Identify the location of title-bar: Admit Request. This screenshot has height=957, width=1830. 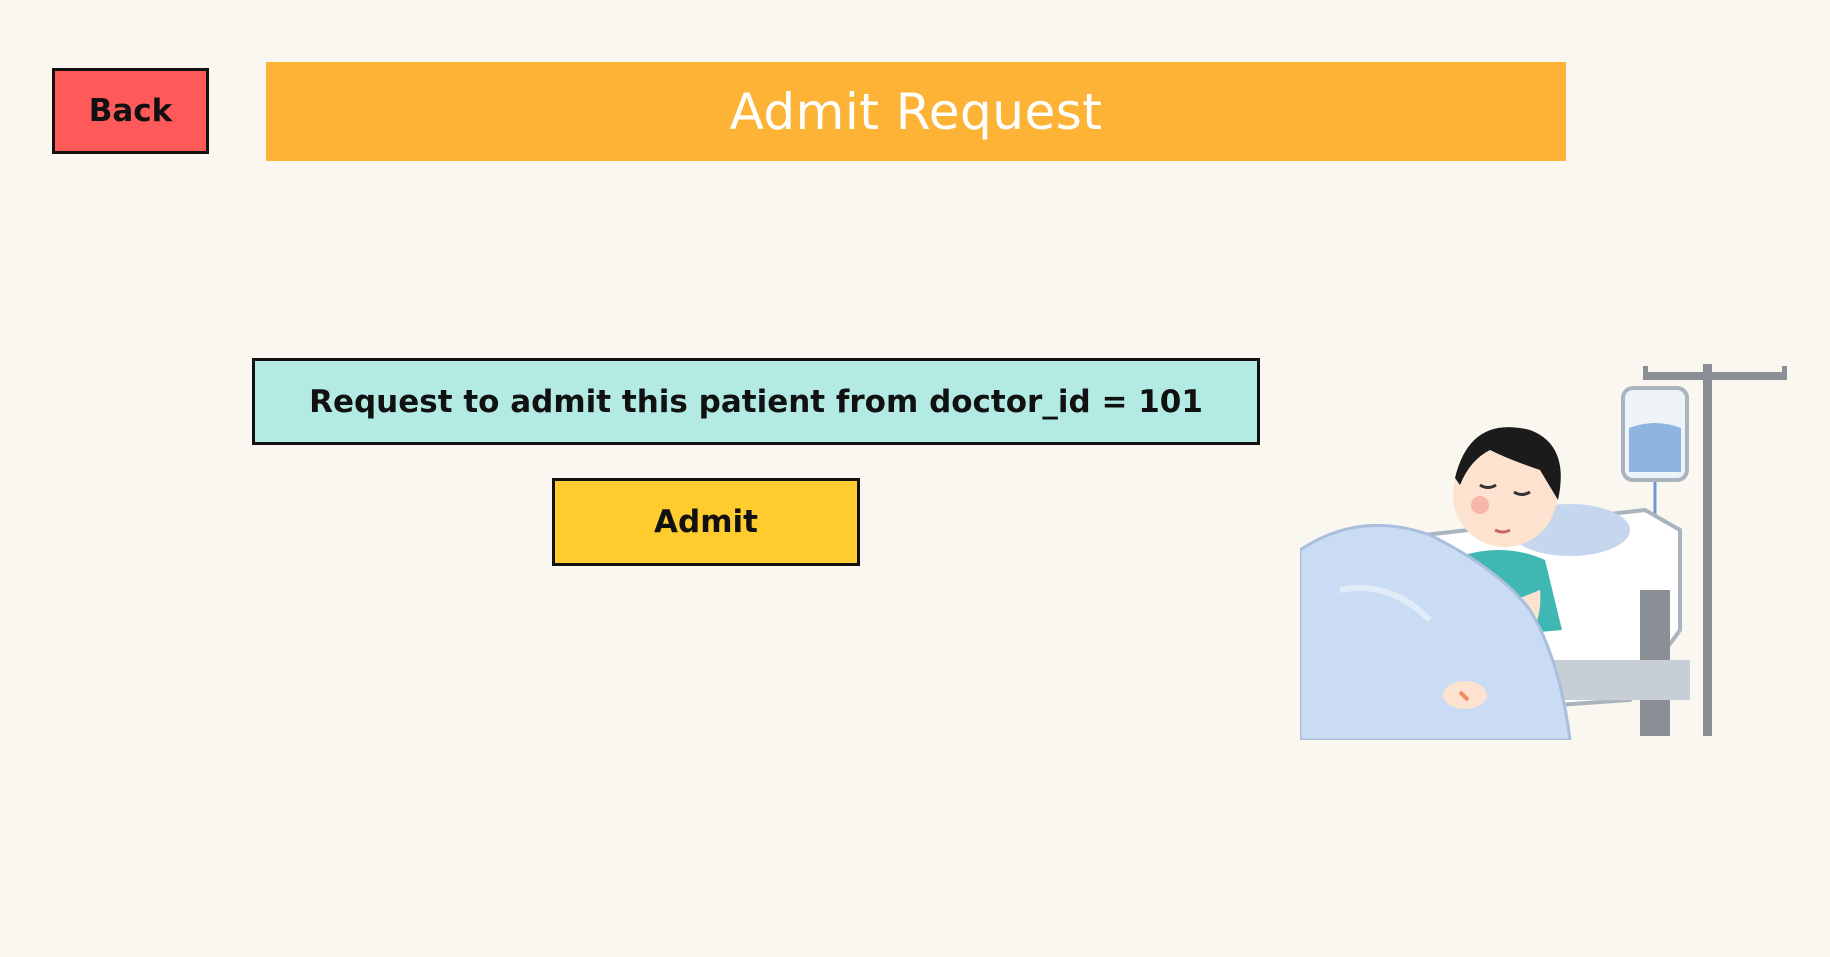
(916, 111).